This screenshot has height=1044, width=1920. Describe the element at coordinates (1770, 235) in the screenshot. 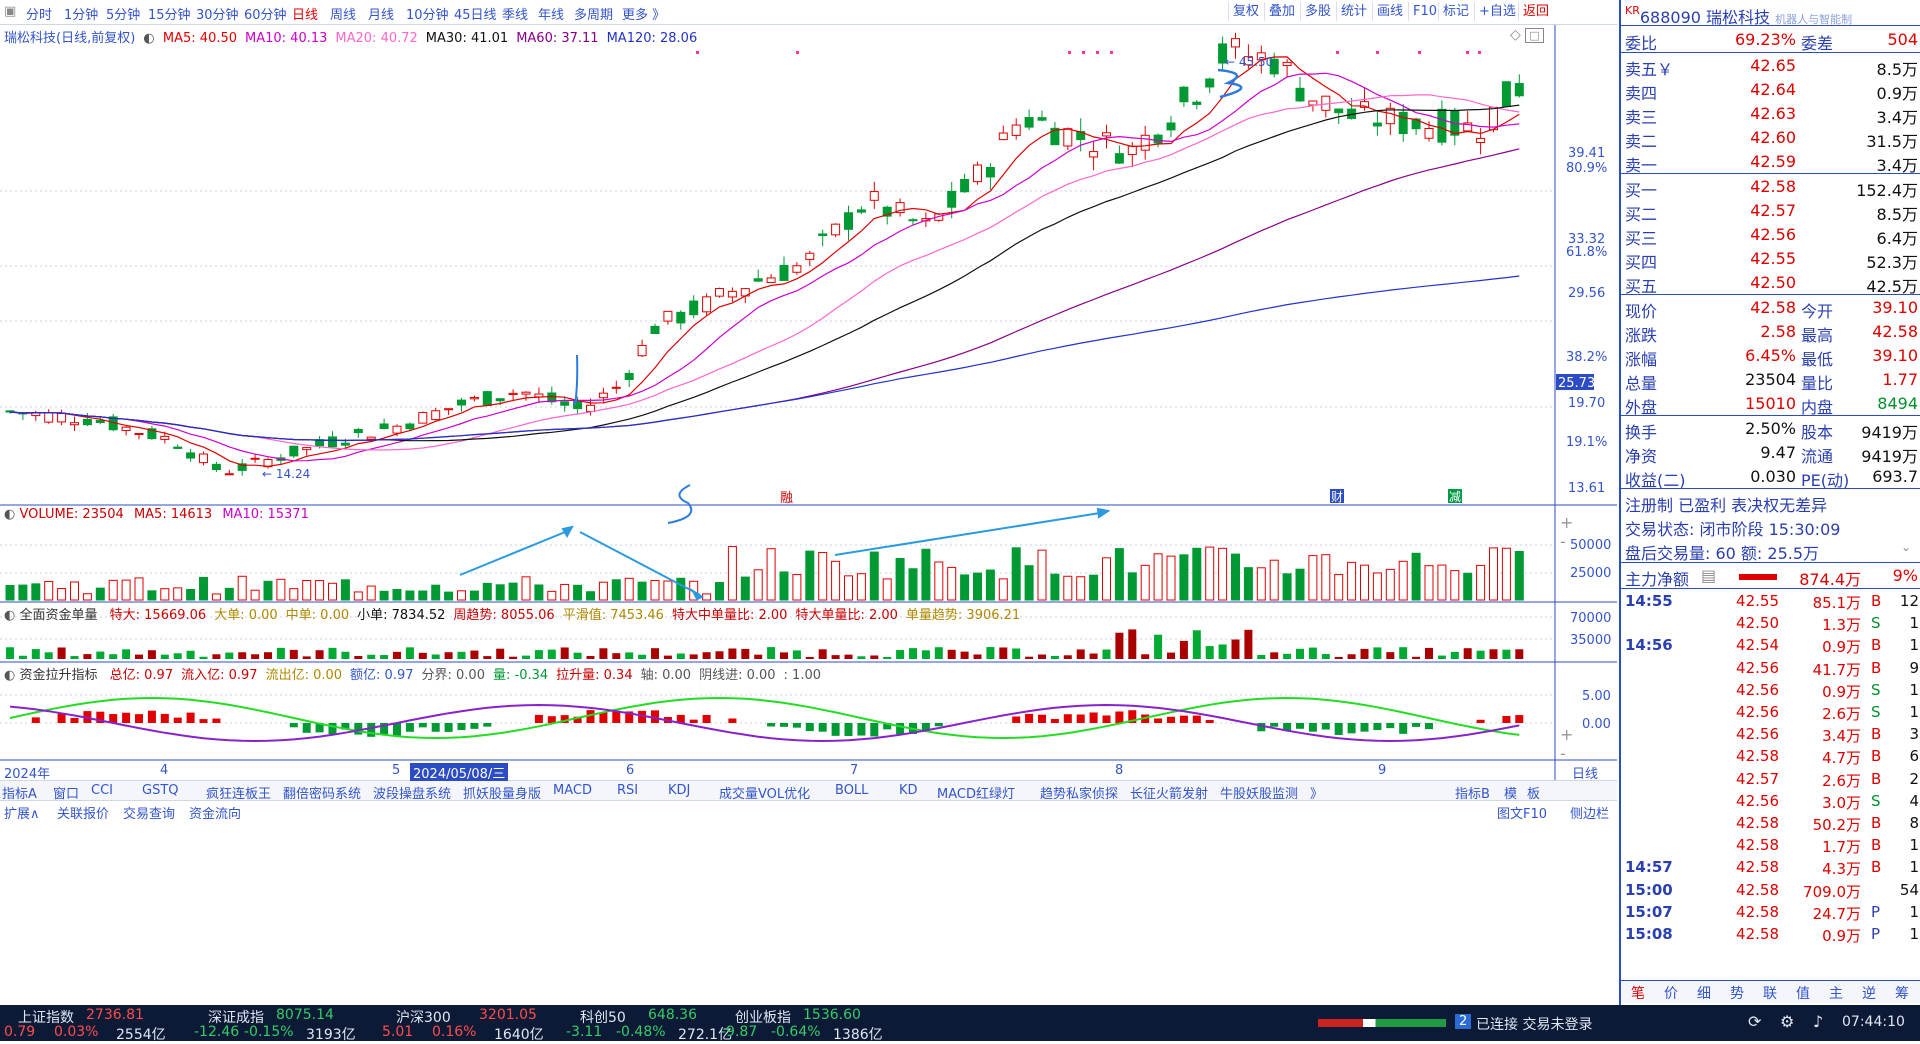

I see `bid-row: 买三 42.56 6.4万` at that location.